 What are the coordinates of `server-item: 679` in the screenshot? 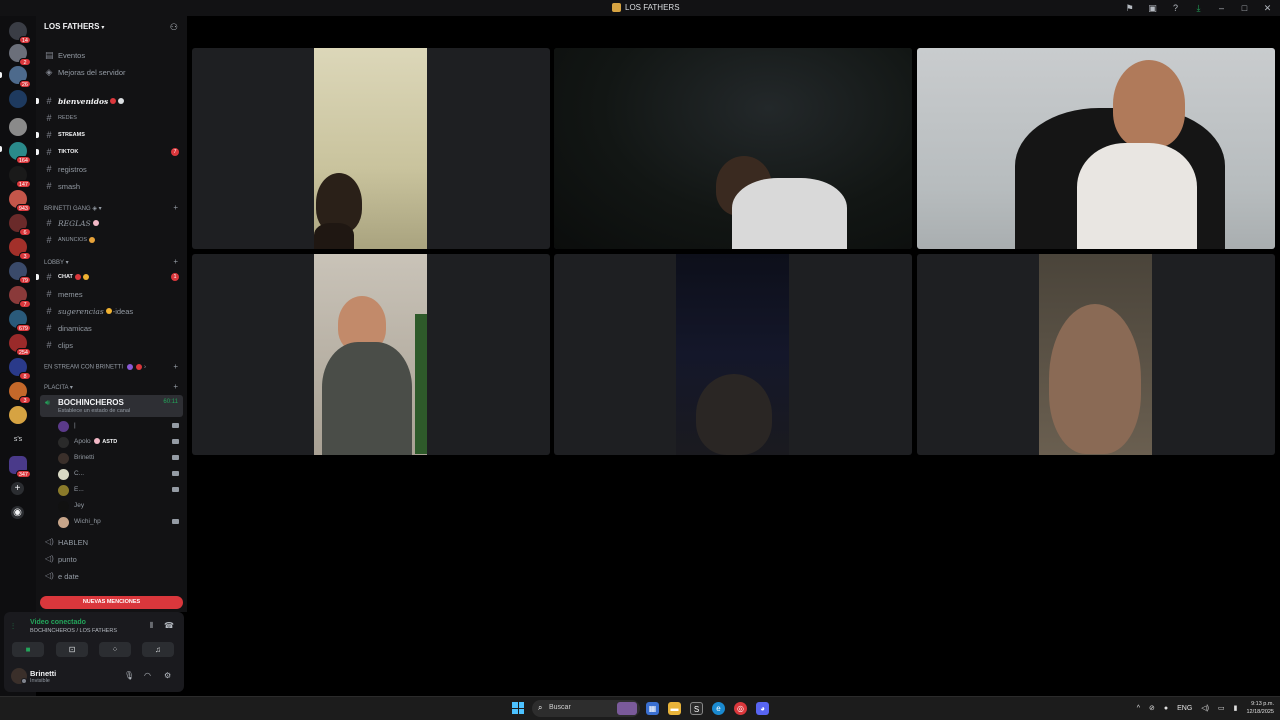 It's located at (20, 321).